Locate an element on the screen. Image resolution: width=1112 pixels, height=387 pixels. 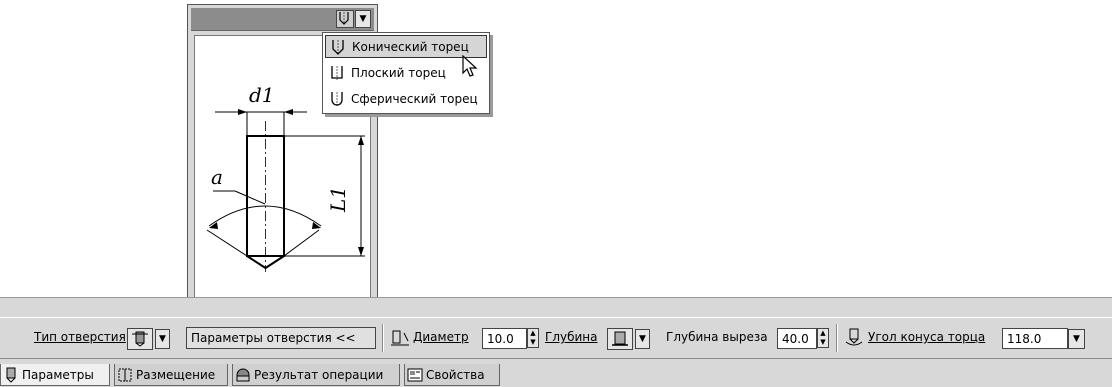
diameter-label: Диаметр is located at coordinates (441, 337).